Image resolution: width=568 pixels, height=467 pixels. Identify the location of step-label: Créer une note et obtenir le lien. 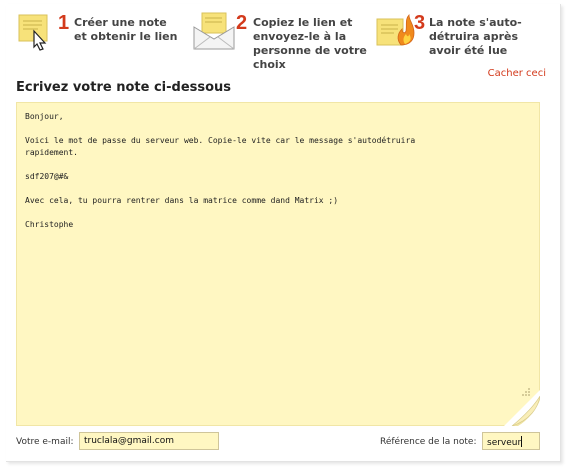
(126, 29).